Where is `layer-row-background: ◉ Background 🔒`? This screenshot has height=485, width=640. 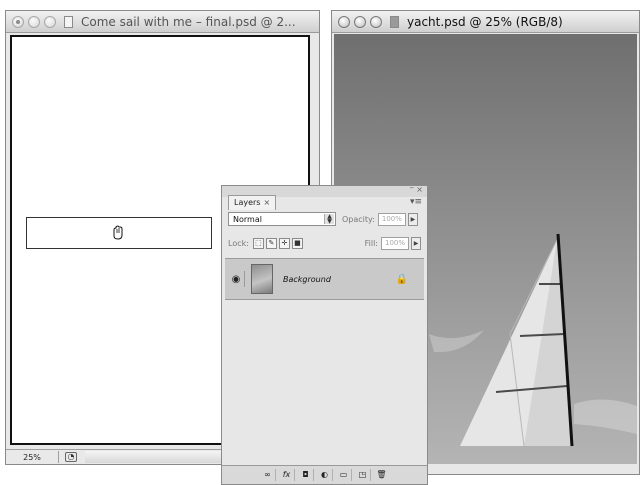
layer-row-background: ◉ Background 🔒 is located at coordinates (324, 279).